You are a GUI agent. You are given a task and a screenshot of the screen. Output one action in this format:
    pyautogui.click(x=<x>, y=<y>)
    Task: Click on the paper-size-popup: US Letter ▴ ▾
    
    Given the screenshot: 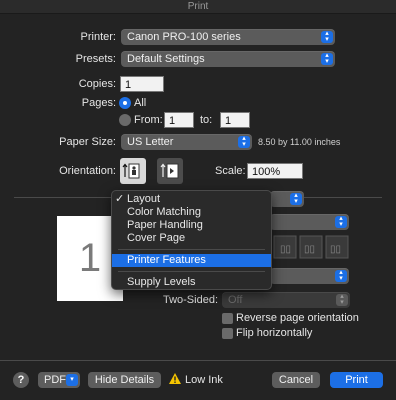 What is the action you would take?
    pyautogui.click(x=186, y=142)
    